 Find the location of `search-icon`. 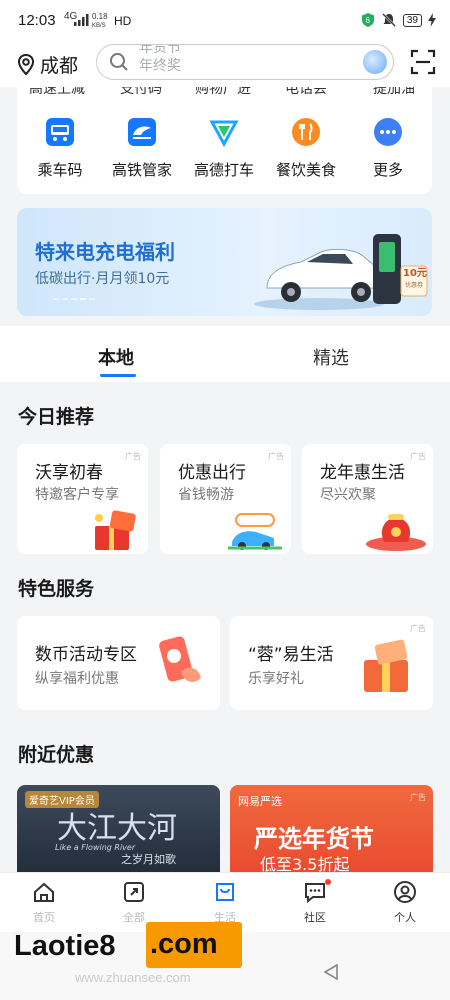

search-icon is located at coordinates (119, 62).